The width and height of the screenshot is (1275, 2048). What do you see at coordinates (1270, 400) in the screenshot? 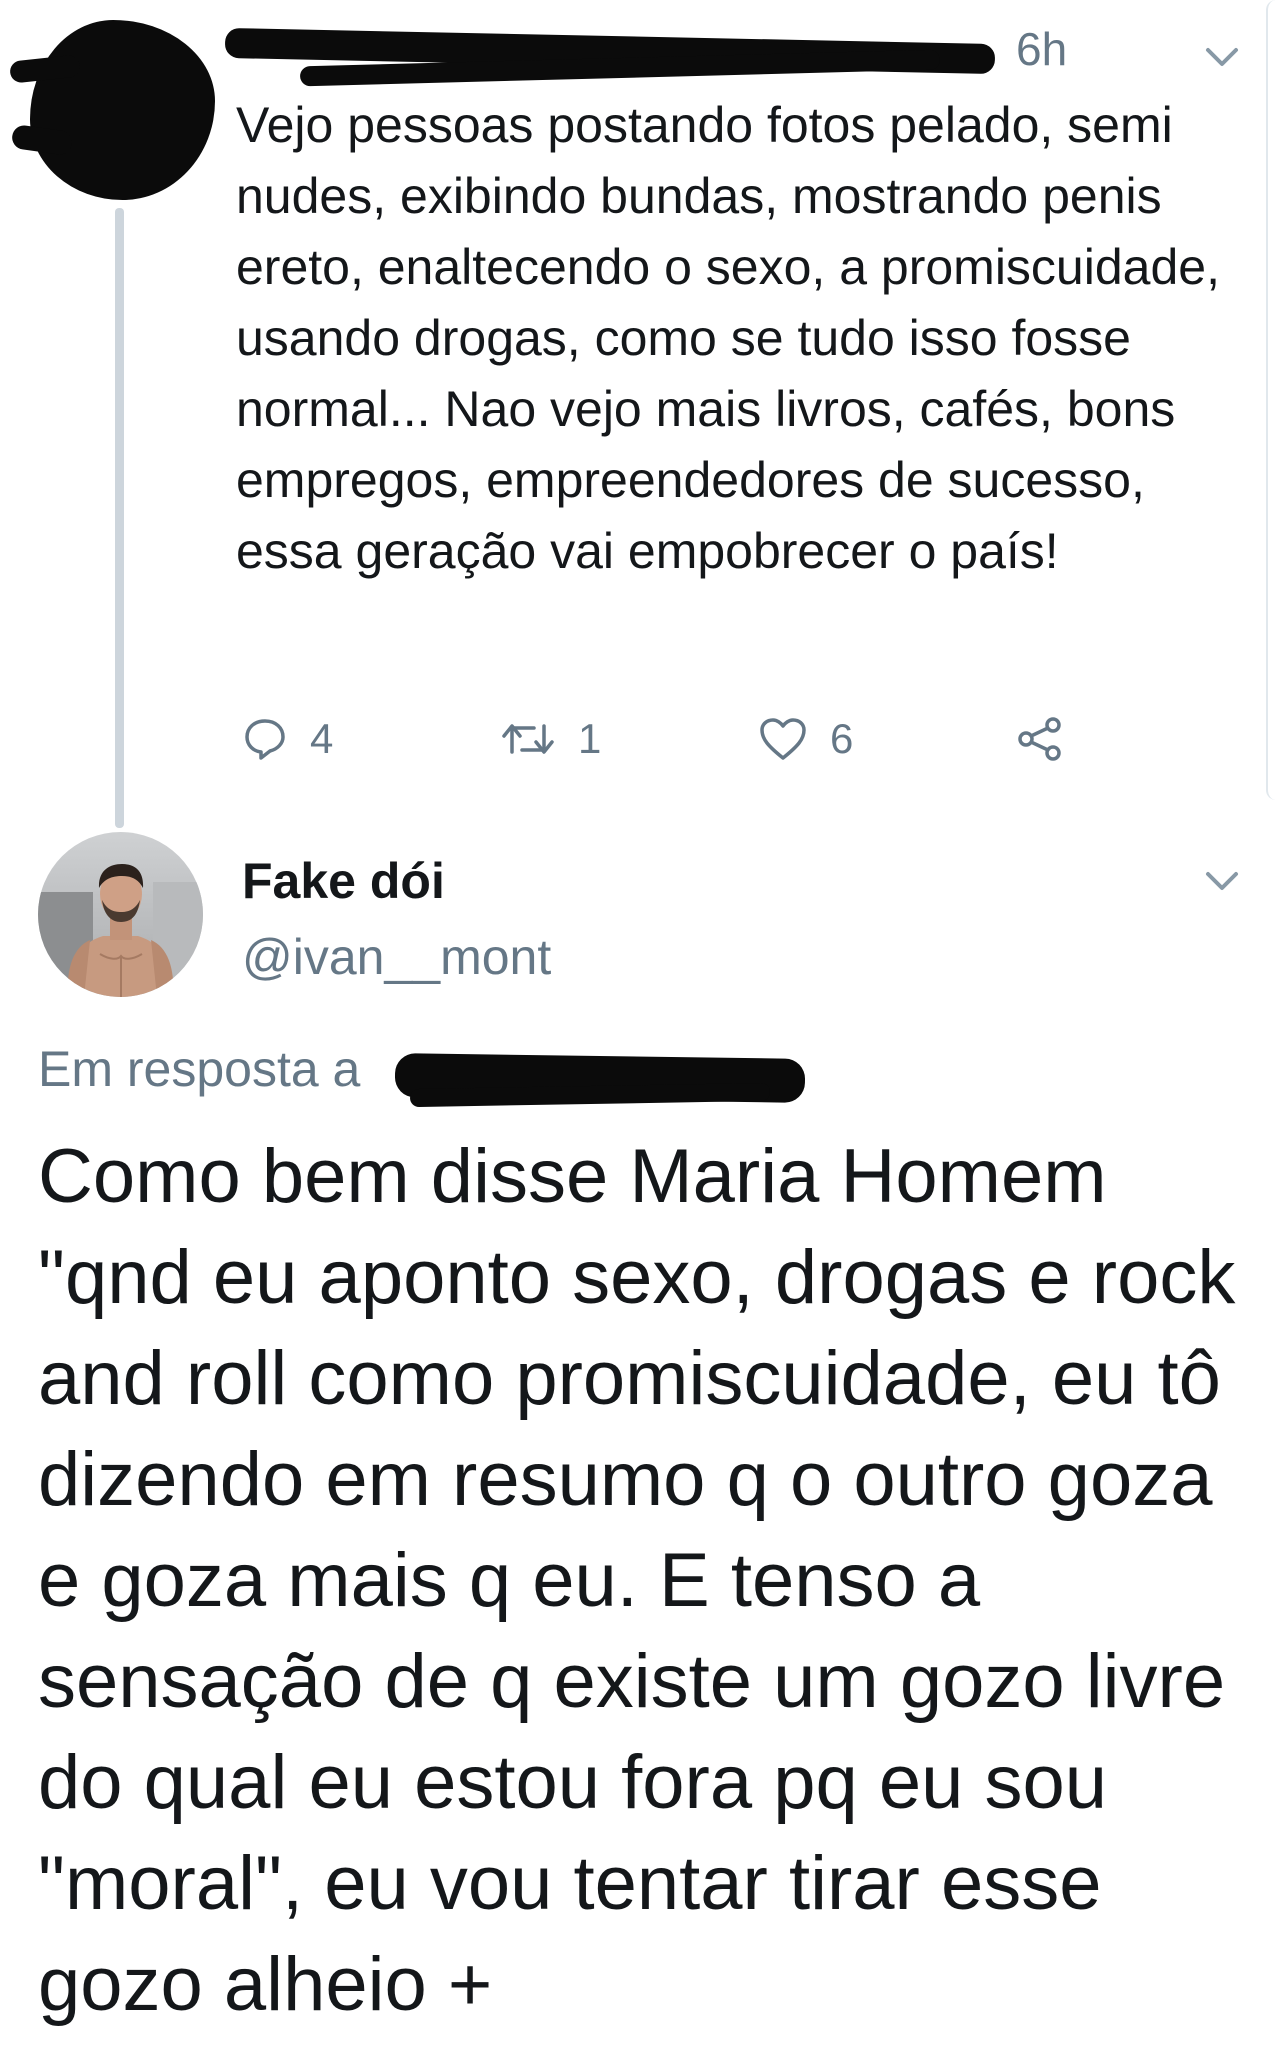
I see `card-edge` at bounding box center [1270, 400].